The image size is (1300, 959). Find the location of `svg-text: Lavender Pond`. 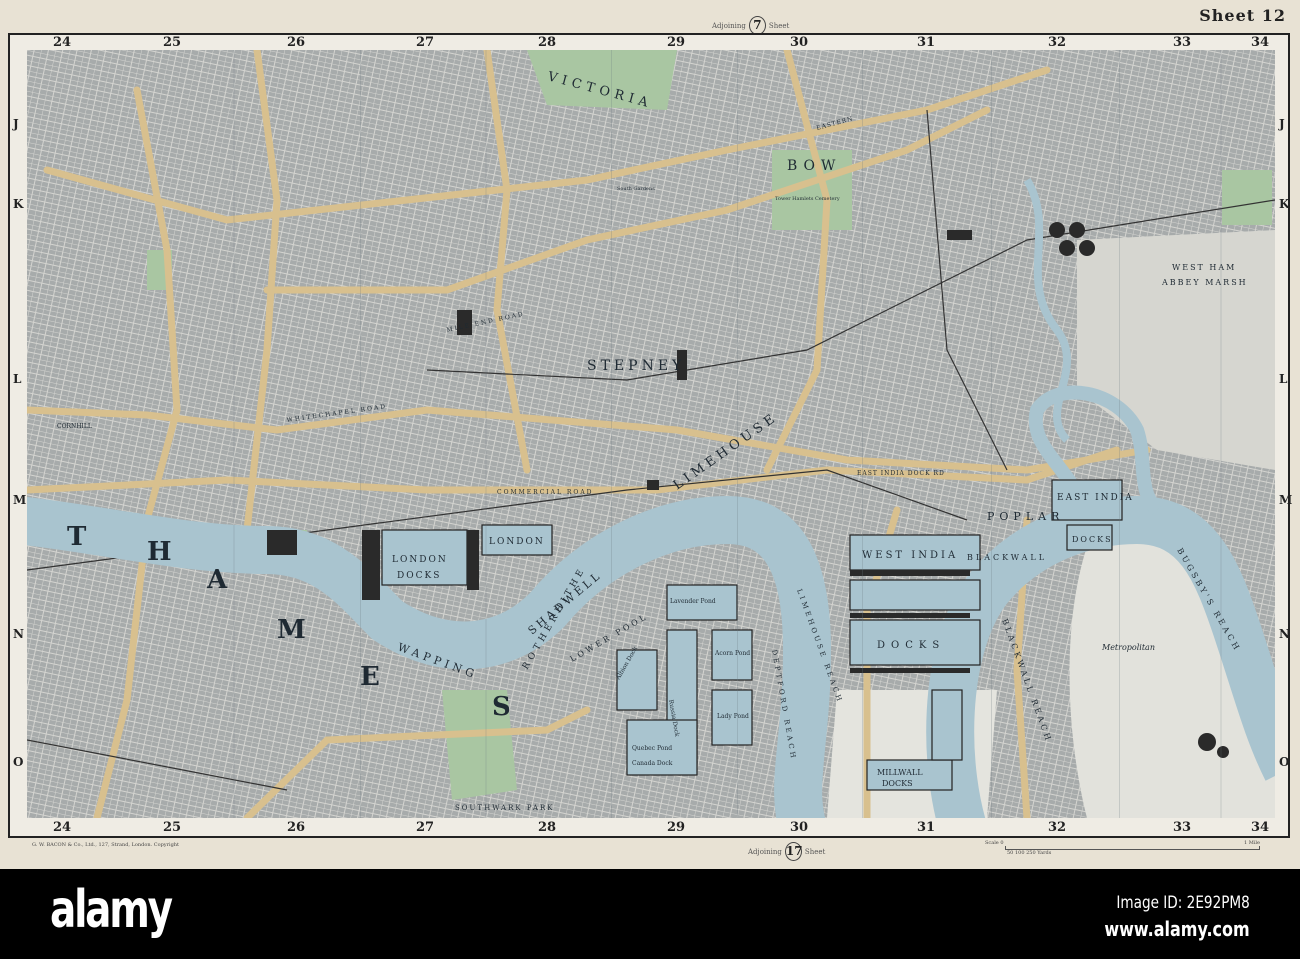

svg-text: Lavender Pond is located at coordinates (693, 601).